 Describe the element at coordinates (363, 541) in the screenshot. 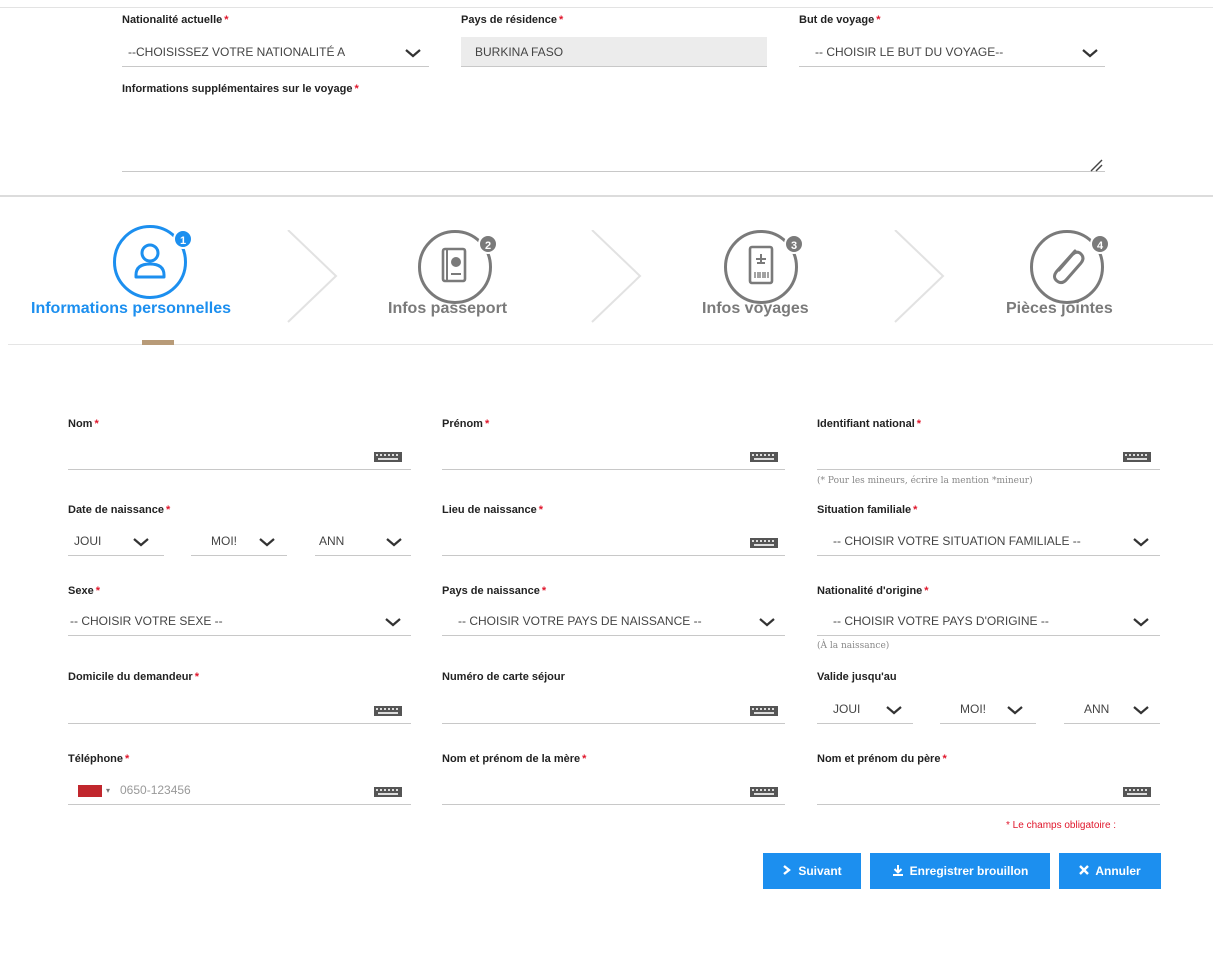

I see `birth-year-select: ANN` at that location.